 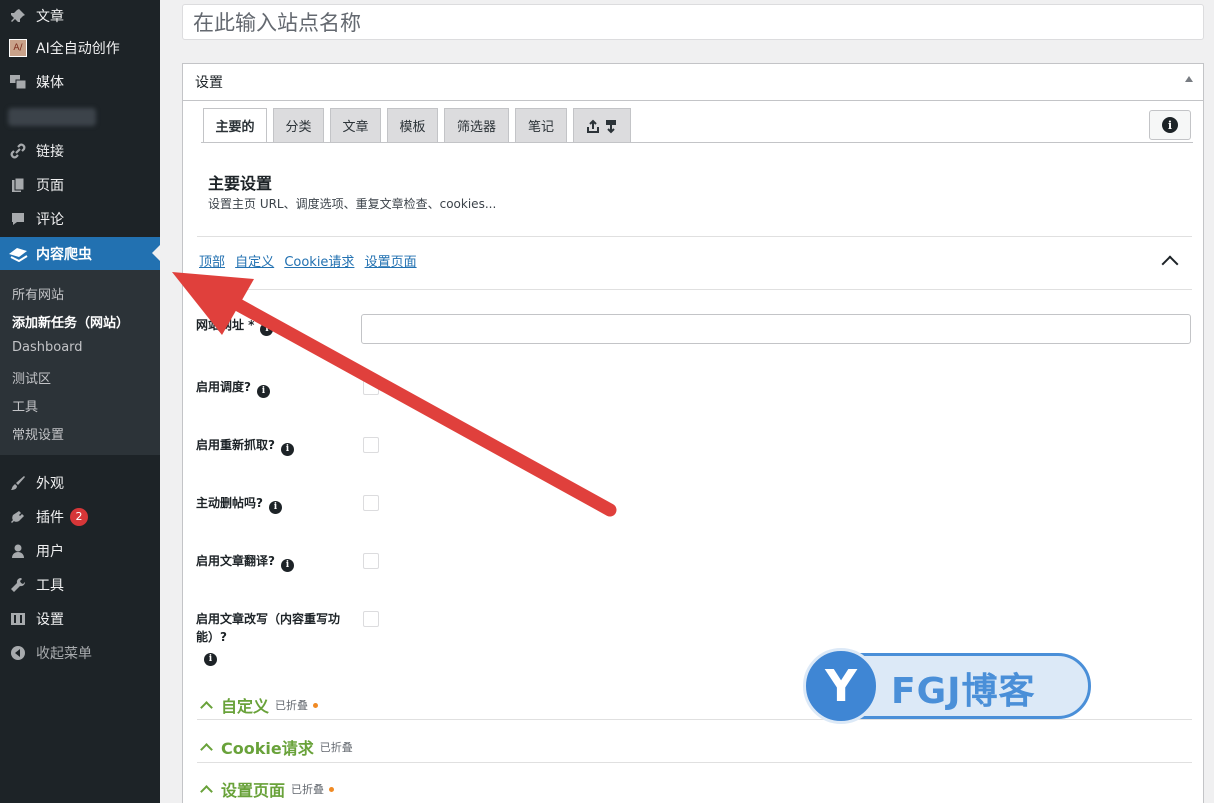 I want to click on crawler-icon, so click(x=18, y=254).